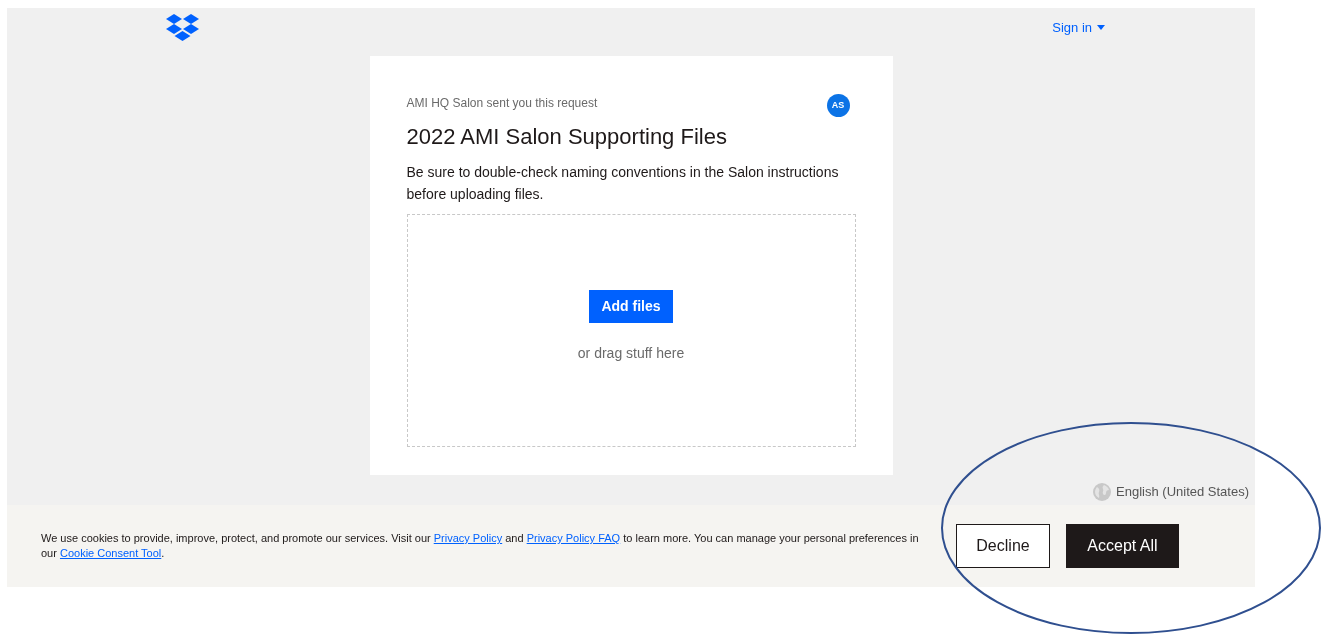 This screenshot has width=1323, height=635. I want to click on request-description: Be sure to double-check naming conventions in the Salon instructions before uploading files., so click(623, 183).